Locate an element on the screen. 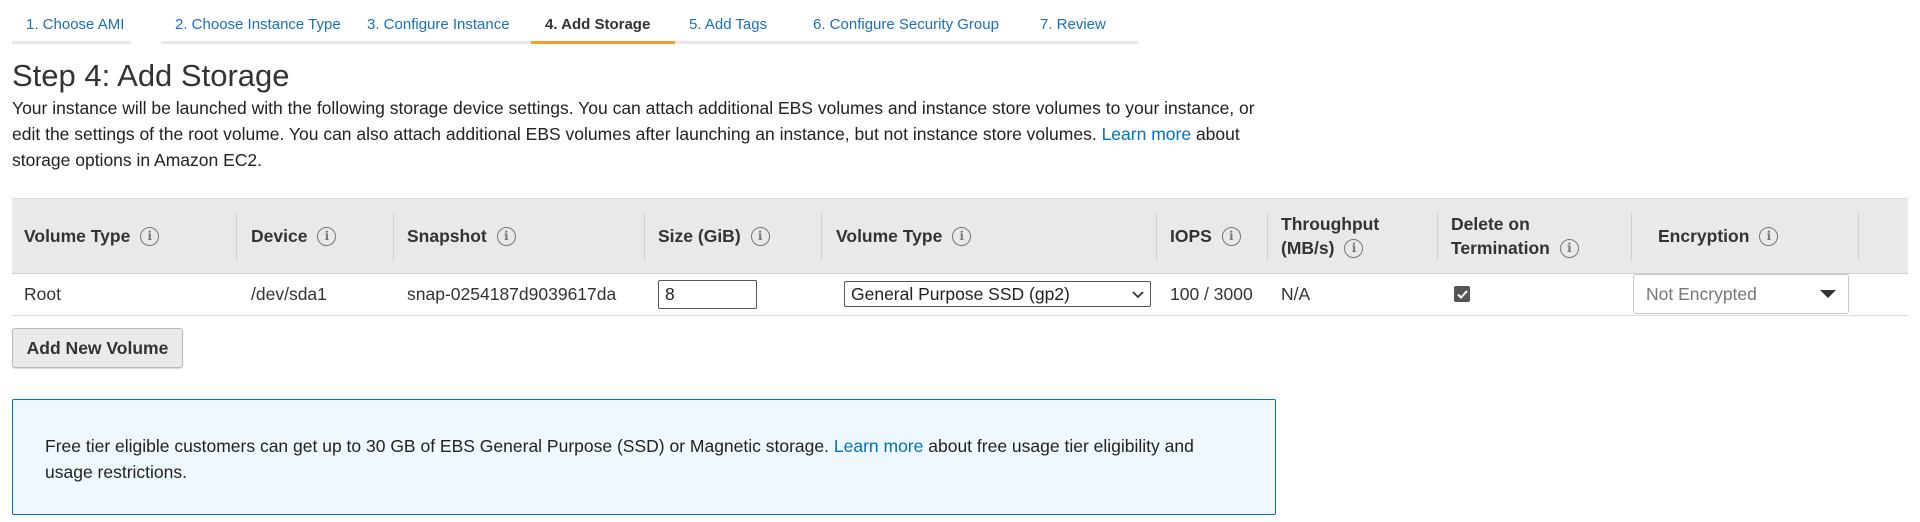  header-throughput-label: Throughput (MB/s) i is located at coordinates (1330, 236).